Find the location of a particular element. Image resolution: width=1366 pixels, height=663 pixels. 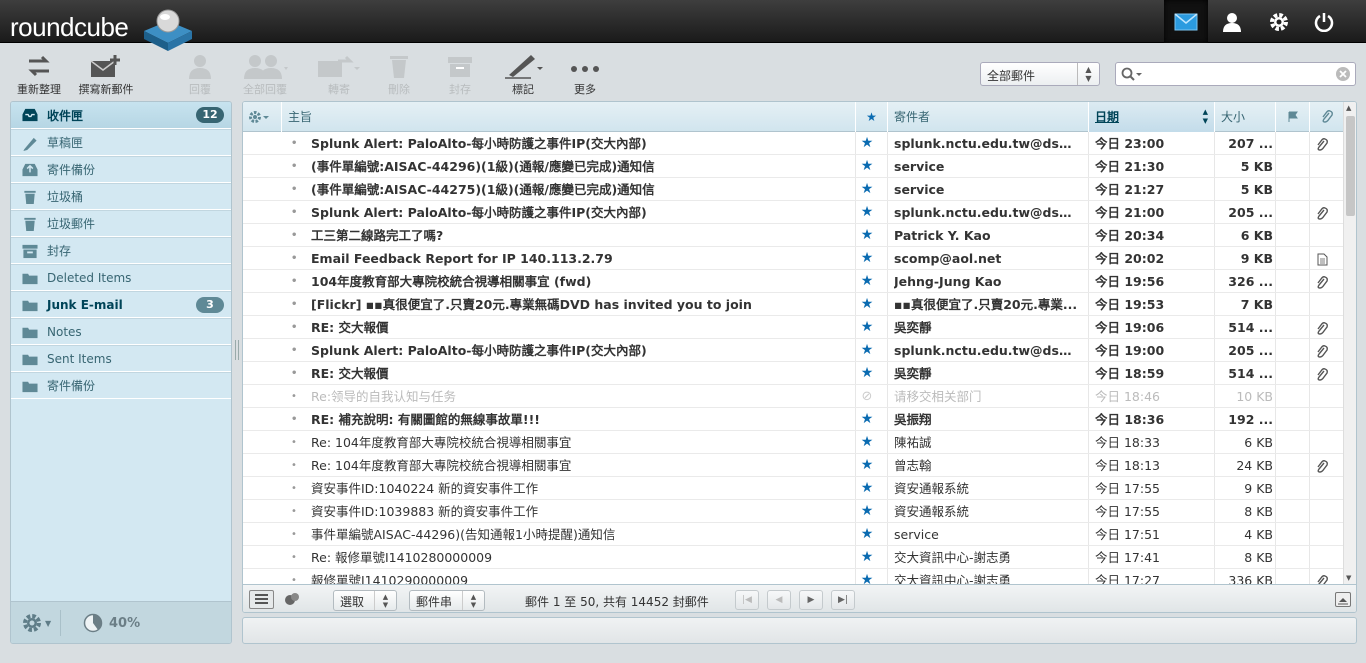

last-page-button: ▶| is located at coordinates (843, 600).